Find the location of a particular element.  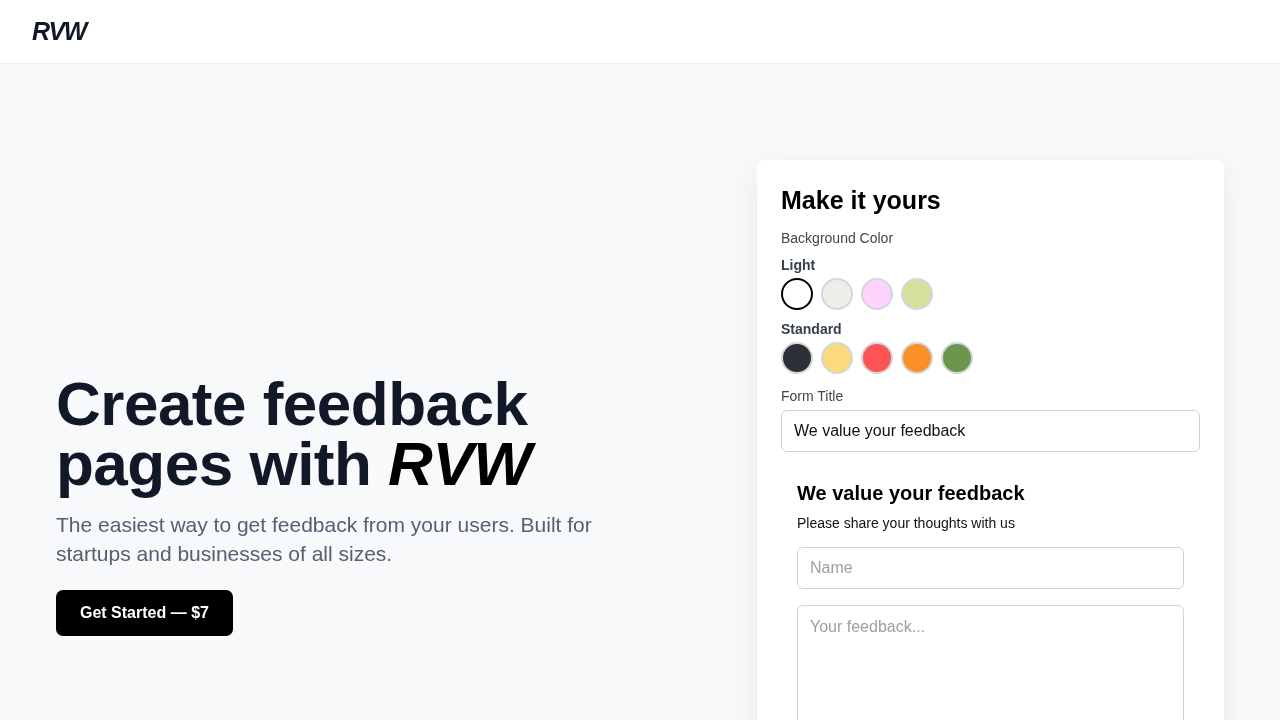

card-title: Make it yours is located at coordinates (861, 200).